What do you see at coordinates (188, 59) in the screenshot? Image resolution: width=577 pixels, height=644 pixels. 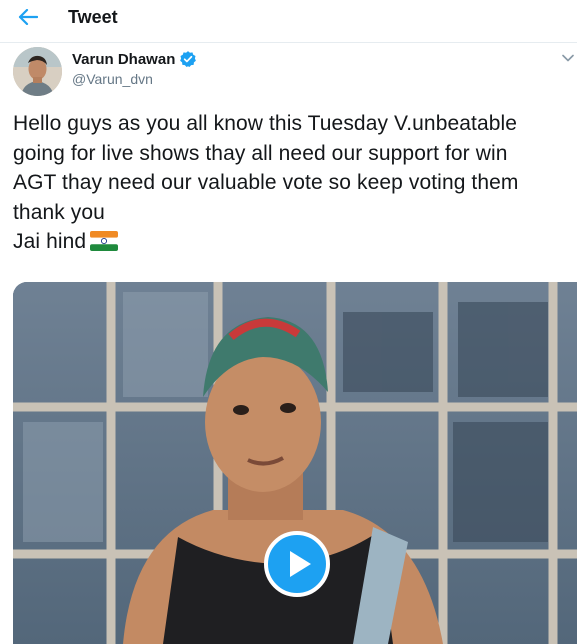 I see `verified-badge-icon` at bounding box center [188, 59].